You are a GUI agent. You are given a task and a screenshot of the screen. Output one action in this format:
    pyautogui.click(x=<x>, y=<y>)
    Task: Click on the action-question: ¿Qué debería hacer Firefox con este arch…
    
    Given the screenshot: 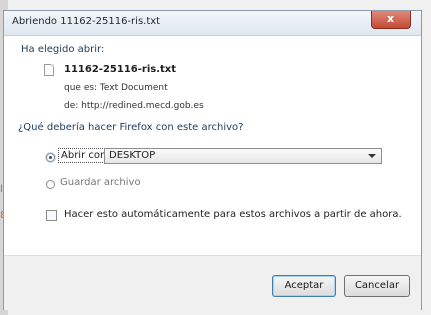 What is the action you would take?
    pyautogui.click(x=131, y=127)
    